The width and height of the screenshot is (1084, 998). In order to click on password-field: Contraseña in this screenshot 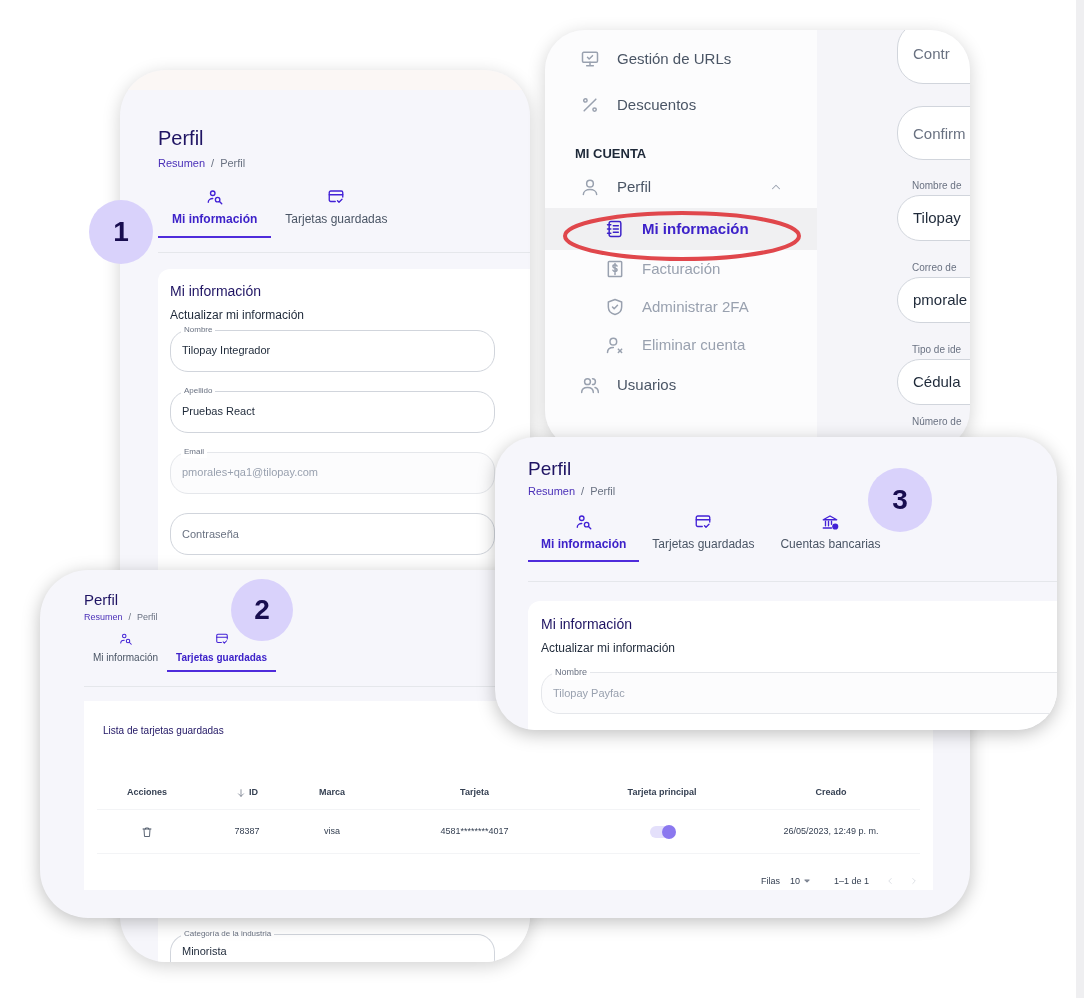, I will do `click(332, 533)`.